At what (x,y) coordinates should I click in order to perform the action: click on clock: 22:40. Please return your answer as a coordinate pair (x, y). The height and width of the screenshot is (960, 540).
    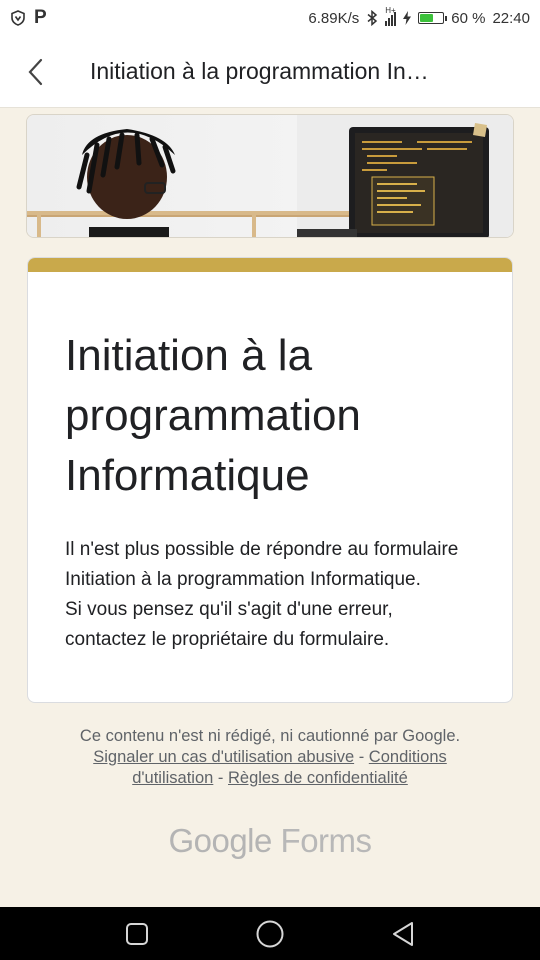
    Looking at the image, I should click on (511, 18).